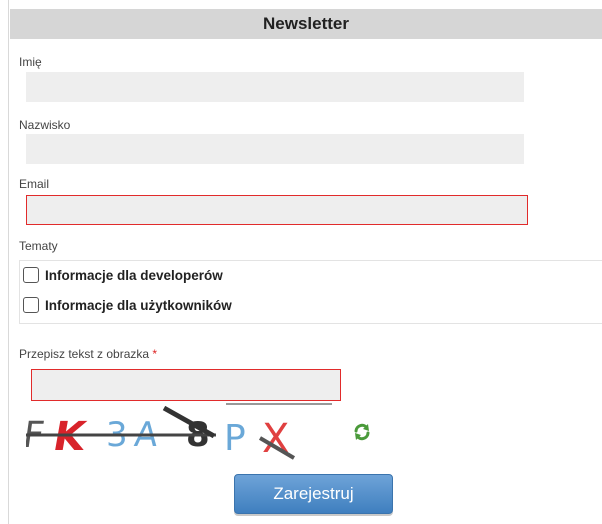 Image resolution: width=602 pixels, height=524 pixels. What do you see at coordinates (235, 438) in the screenshot?
I see `captcha-char: P` at bounding box center [235, 438].